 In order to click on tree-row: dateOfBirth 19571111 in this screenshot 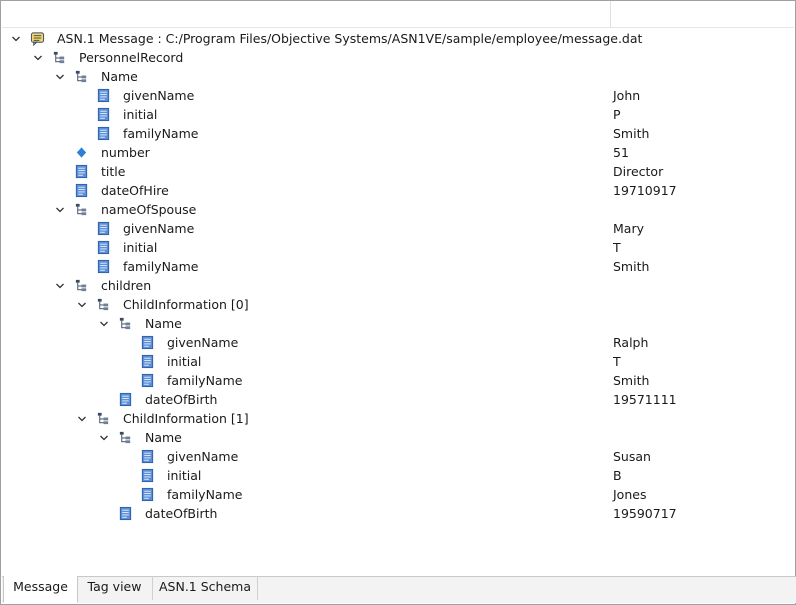, I will do `click(398, 399)`.